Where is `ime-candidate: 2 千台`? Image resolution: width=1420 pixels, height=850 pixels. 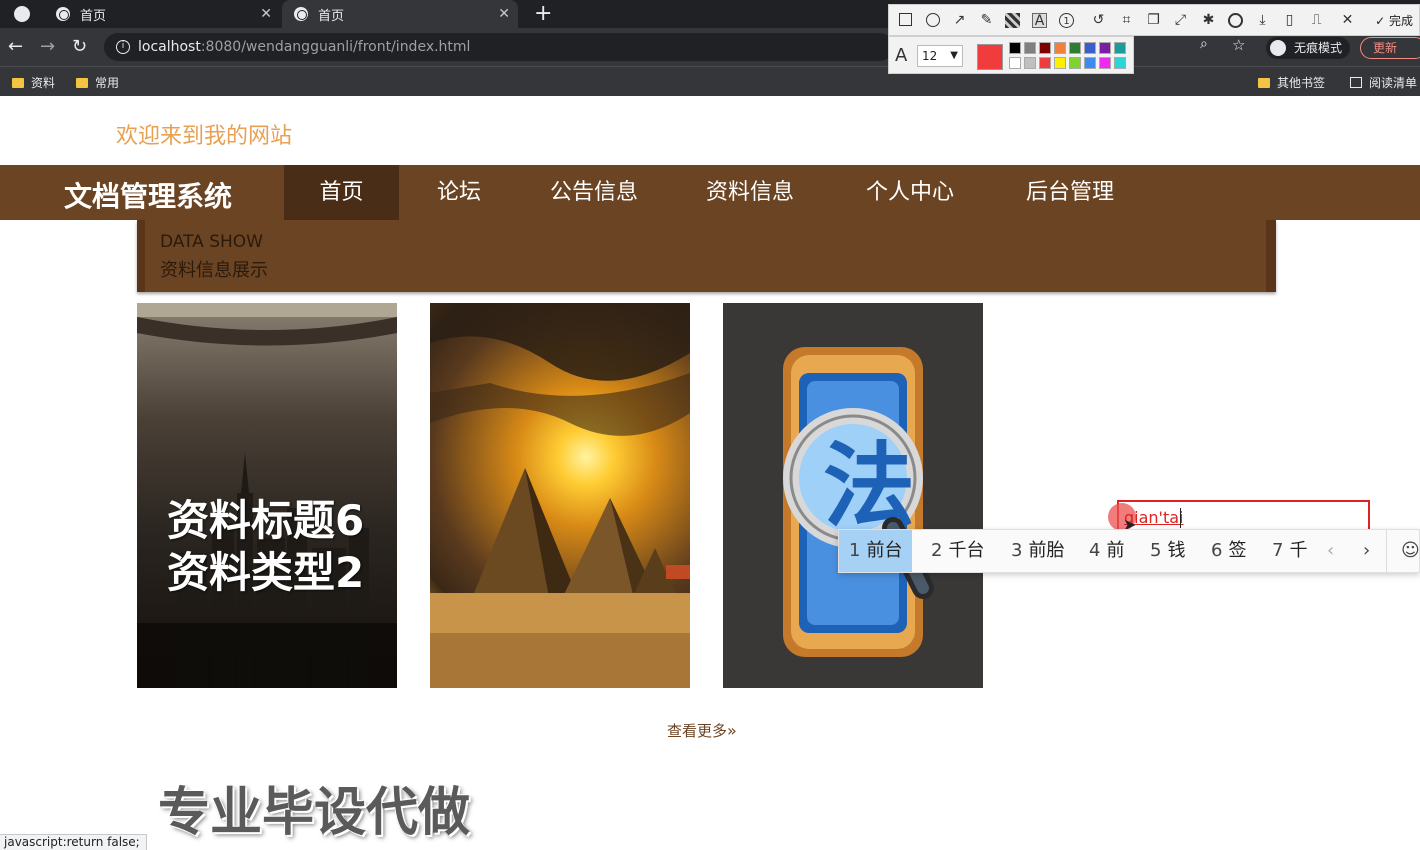
ime-candidate: 2 千台 is located at coordinates (957, 551).